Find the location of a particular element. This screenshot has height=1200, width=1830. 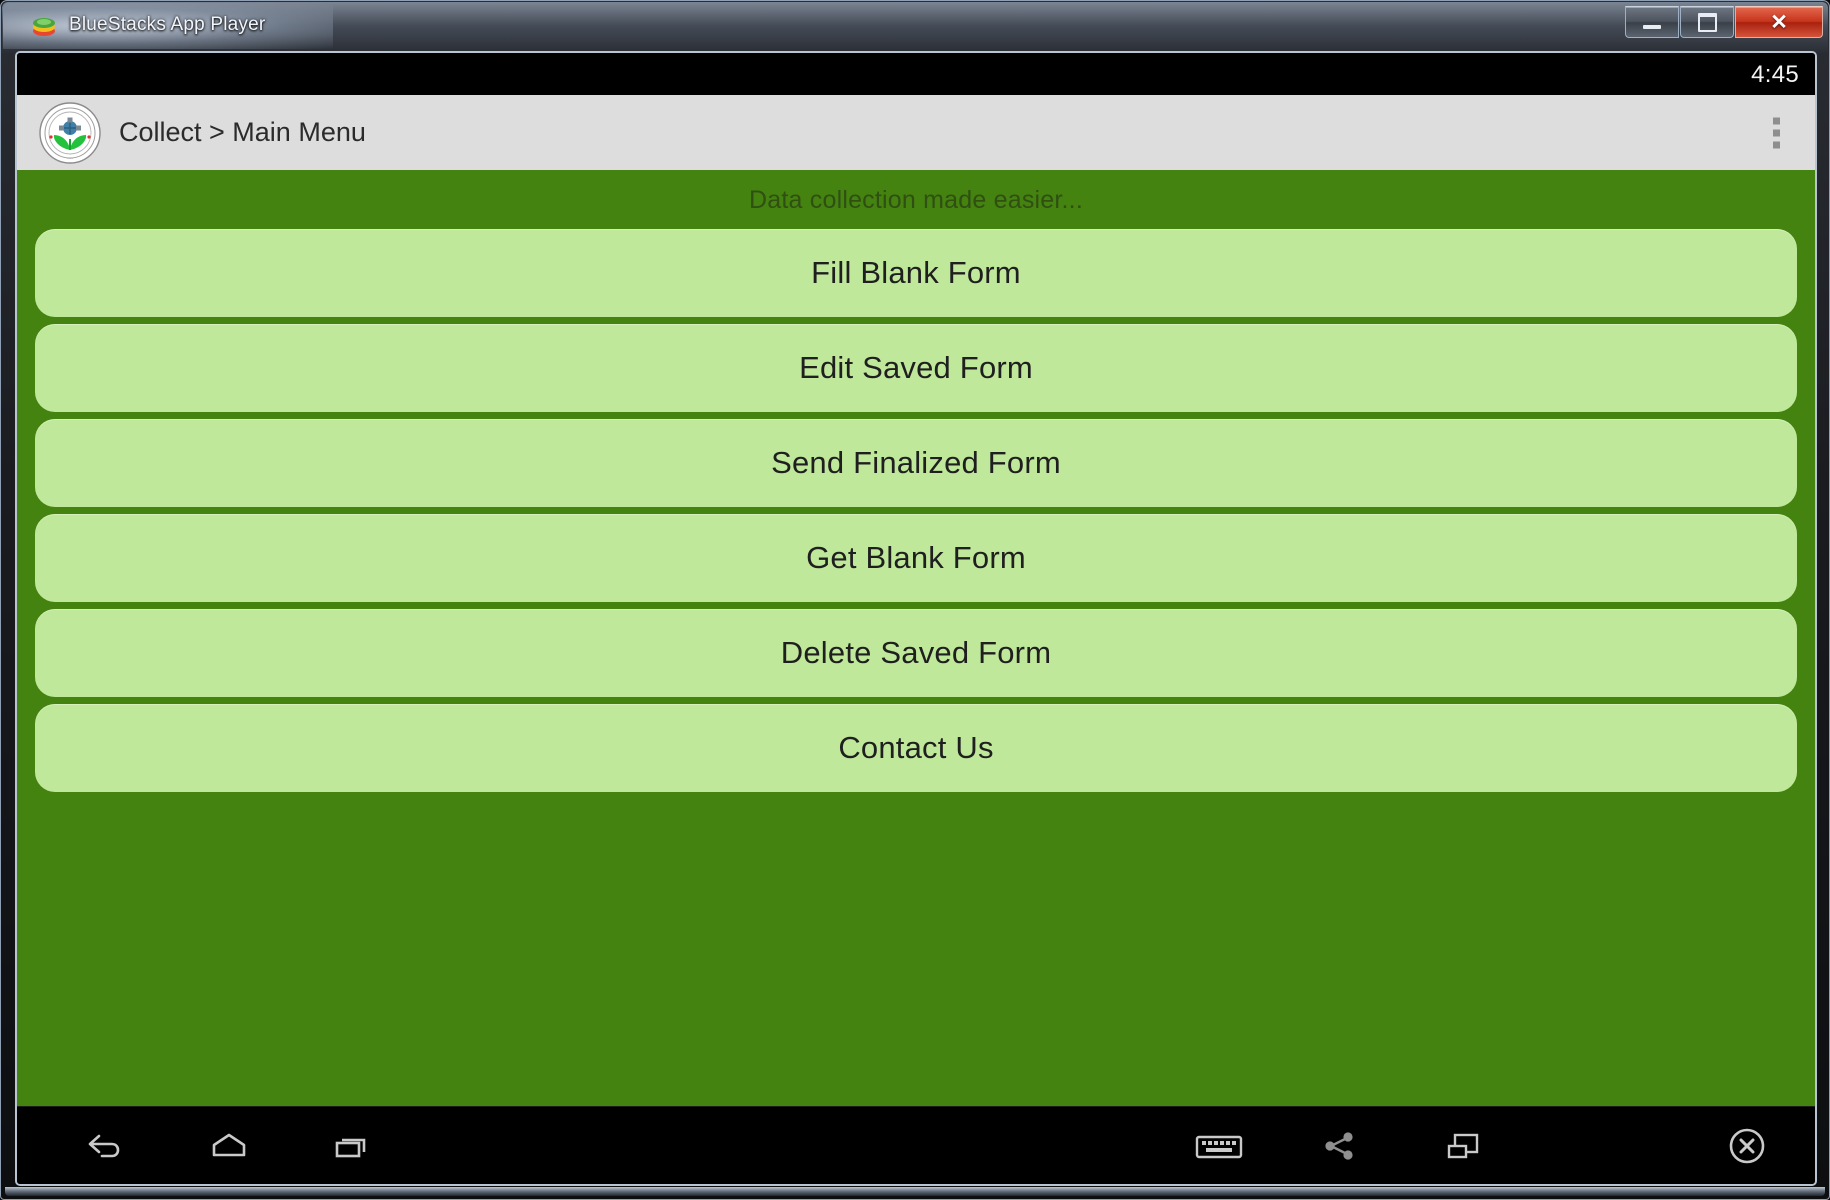

overflow-menu-icon is located at coordinates (1776, 132).